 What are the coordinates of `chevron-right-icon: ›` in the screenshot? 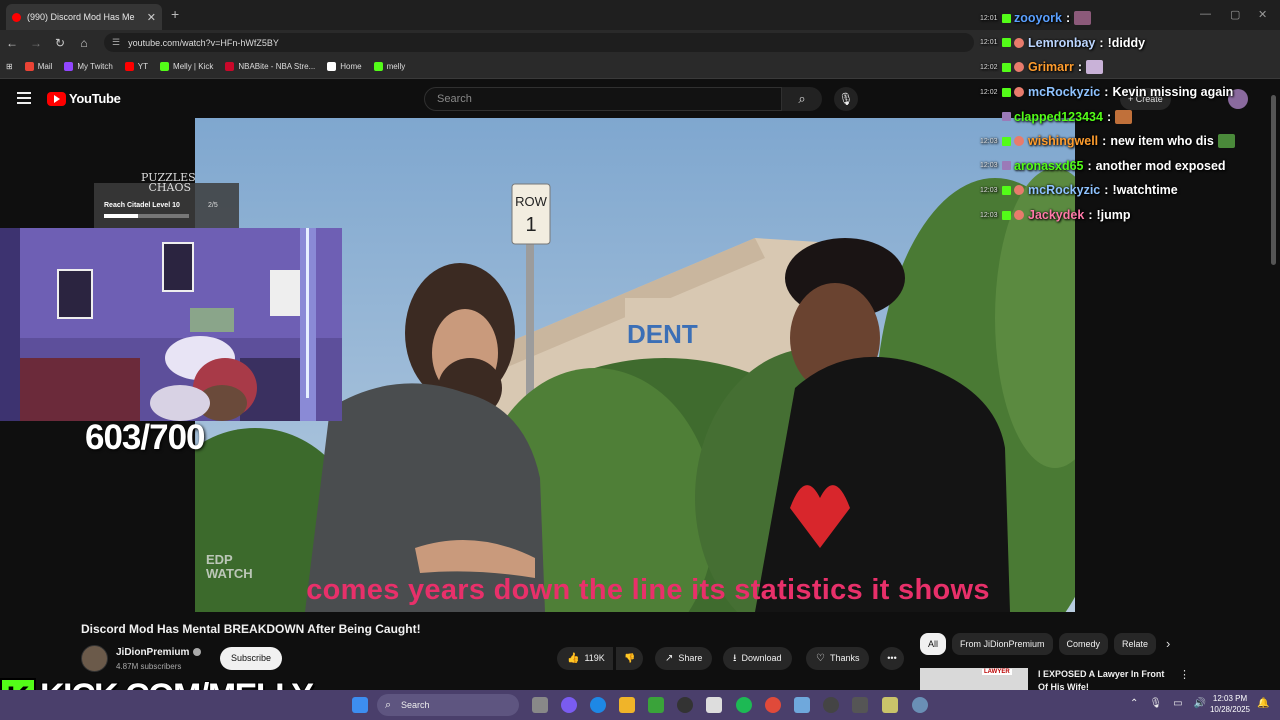 It's located at (1168, 643).